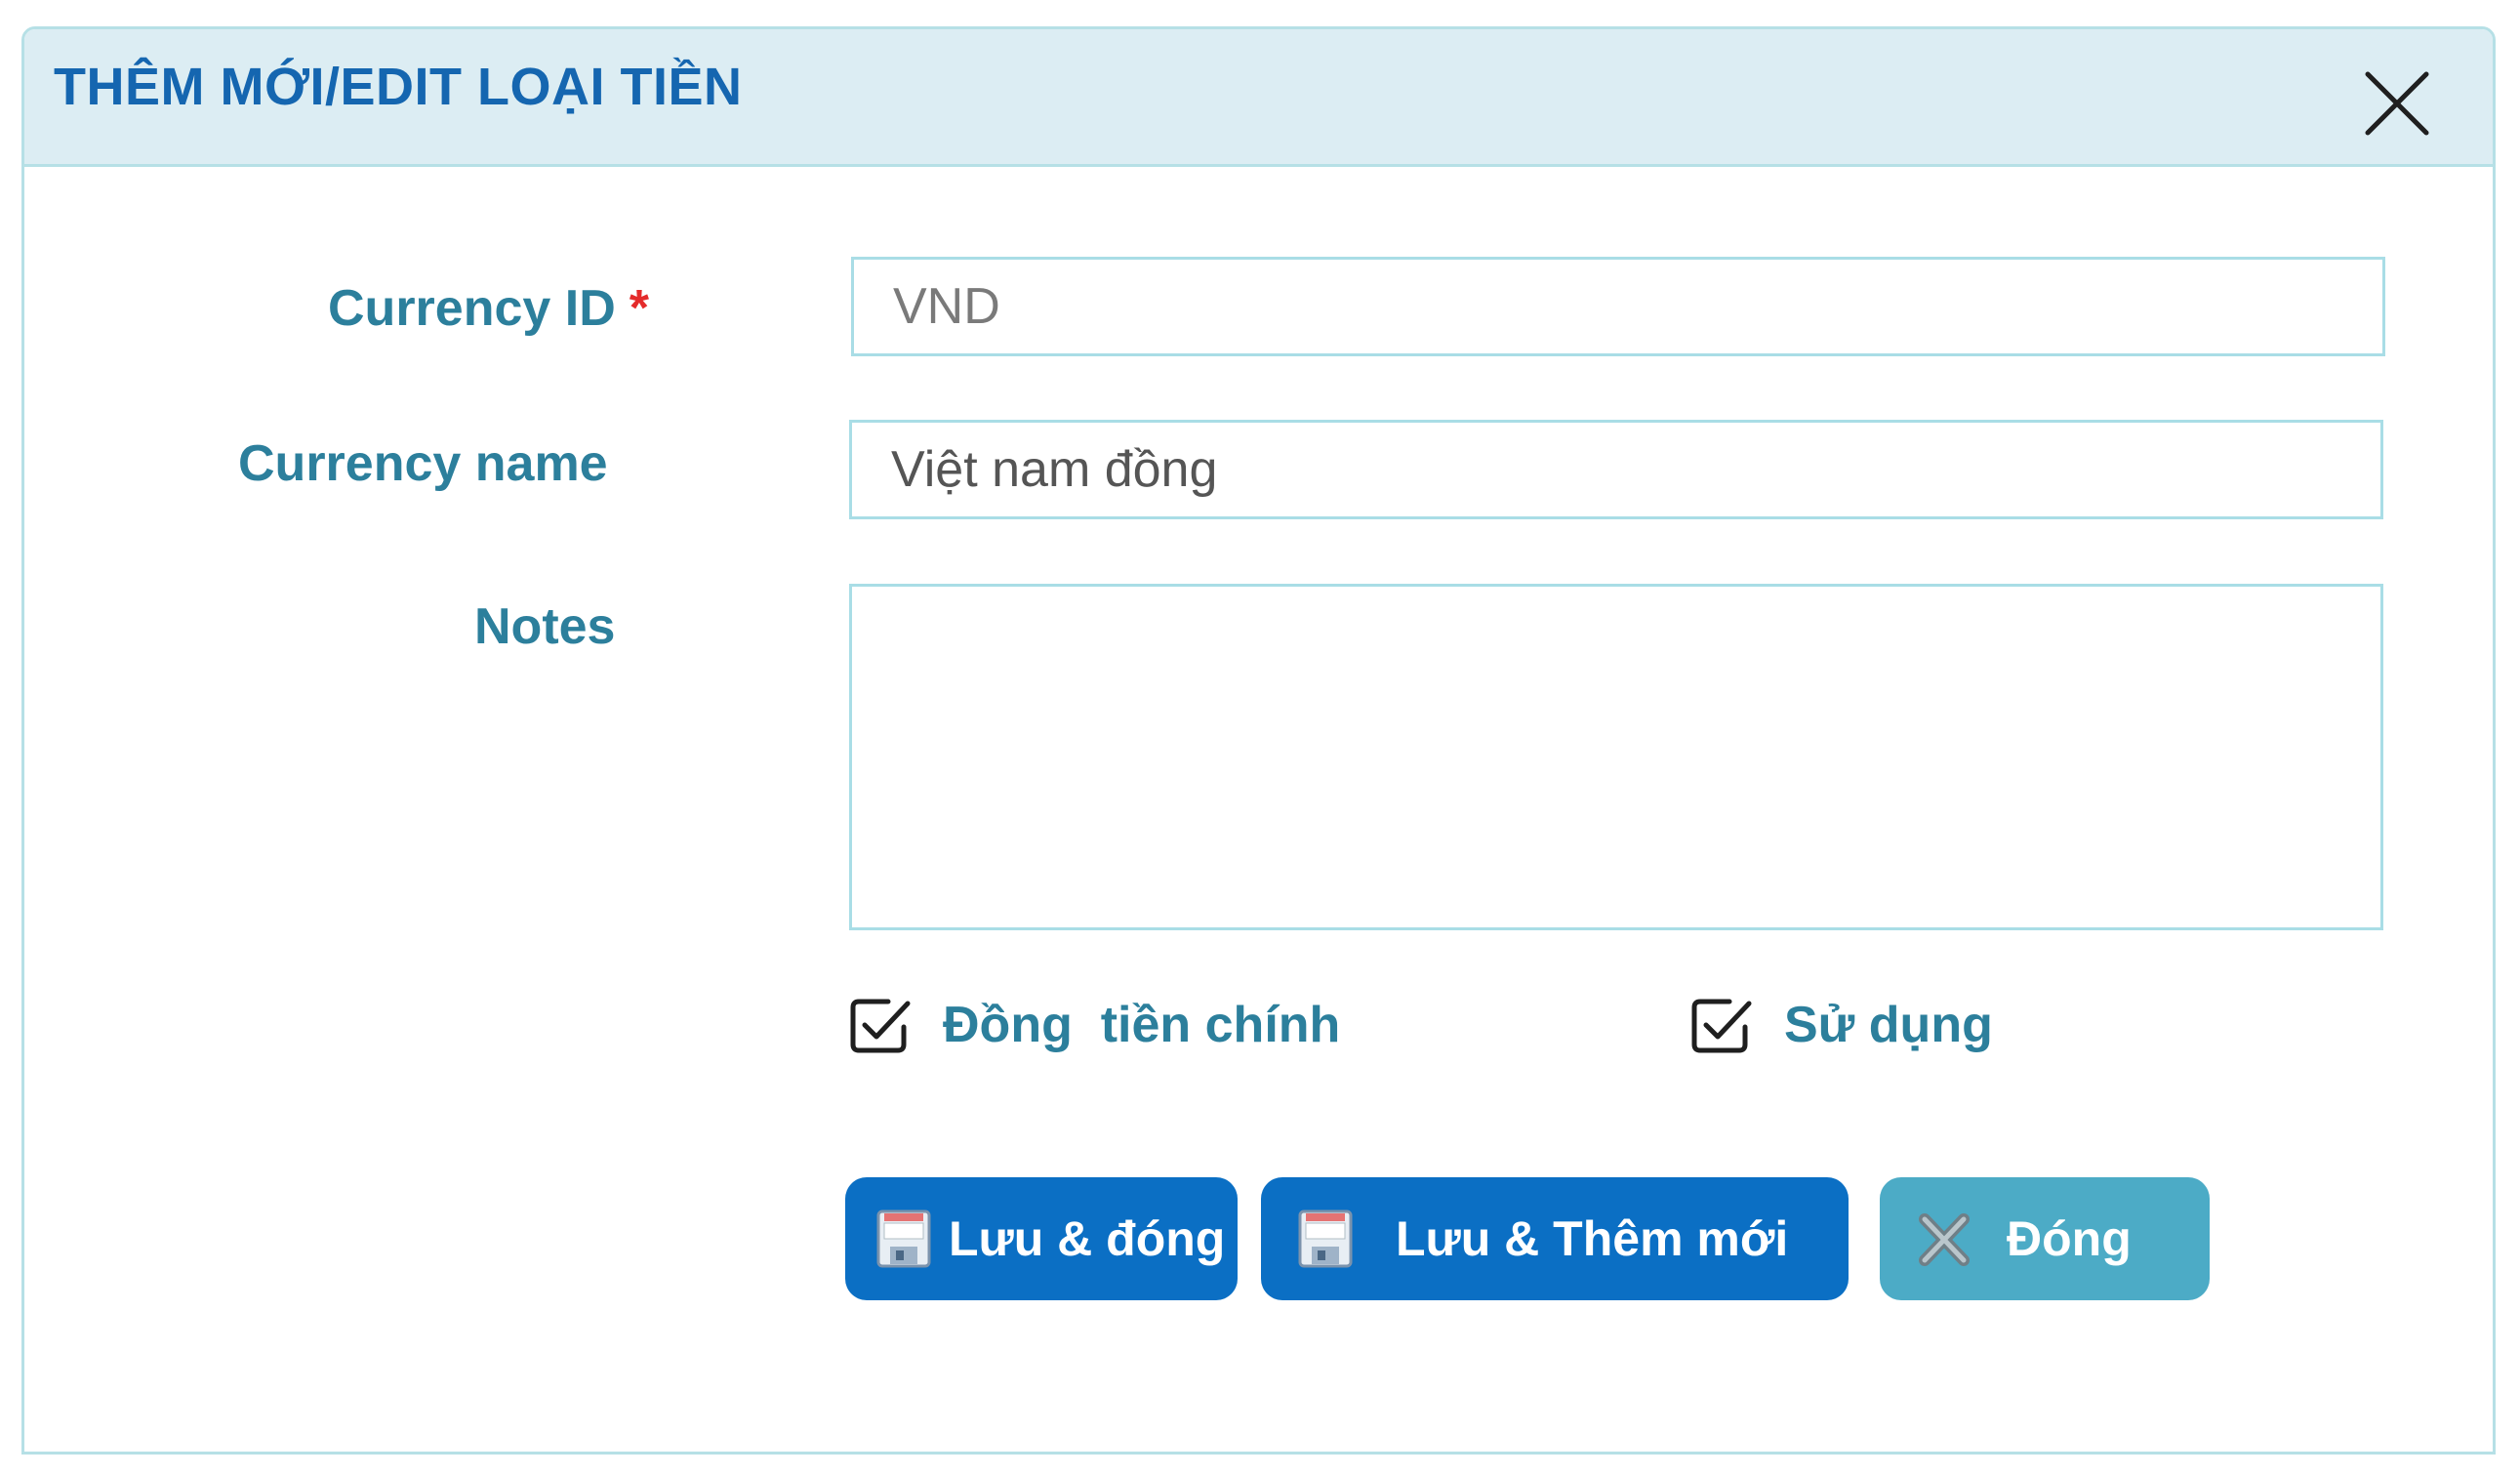  What do you see at coordinates (1592, 1239) in the screenshot?
I see `save-new-label: Lưu & Thêm mới` at bounding box center [1592, 1239].